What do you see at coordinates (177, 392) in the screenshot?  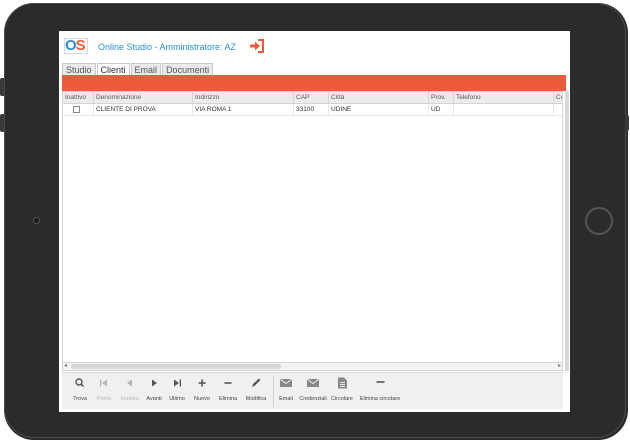 I see `ultimo-button: Ultimo` at bounding box center [177, 392].